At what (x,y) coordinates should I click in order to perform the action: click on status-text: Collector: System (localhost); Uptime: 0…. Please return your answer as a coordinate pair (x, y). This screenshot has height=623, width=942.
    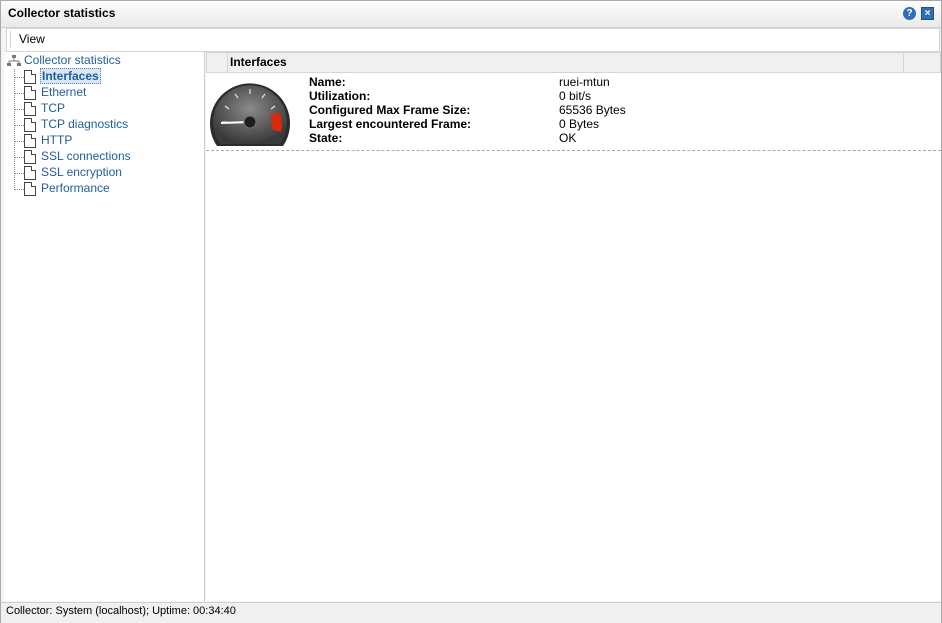
    Looking at the image, I should click on (121, 611).